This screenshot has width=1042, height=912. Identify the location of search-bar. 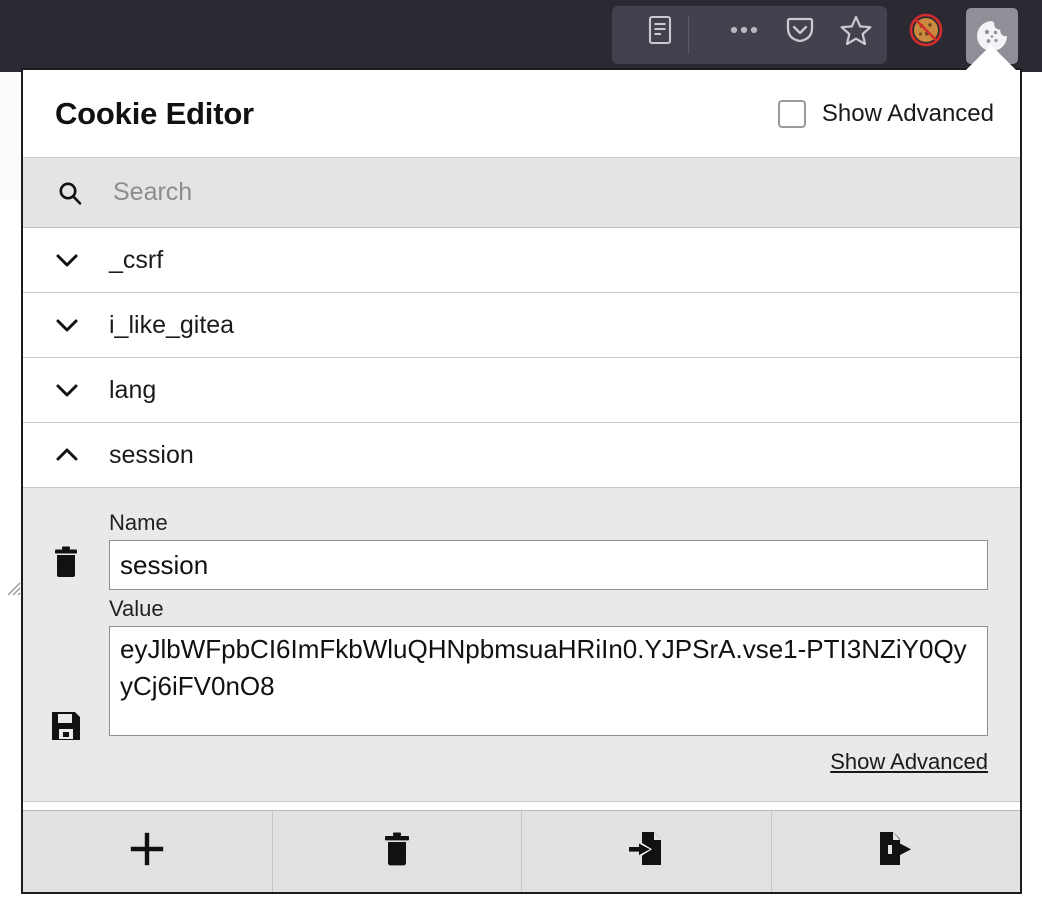
(521, 193).